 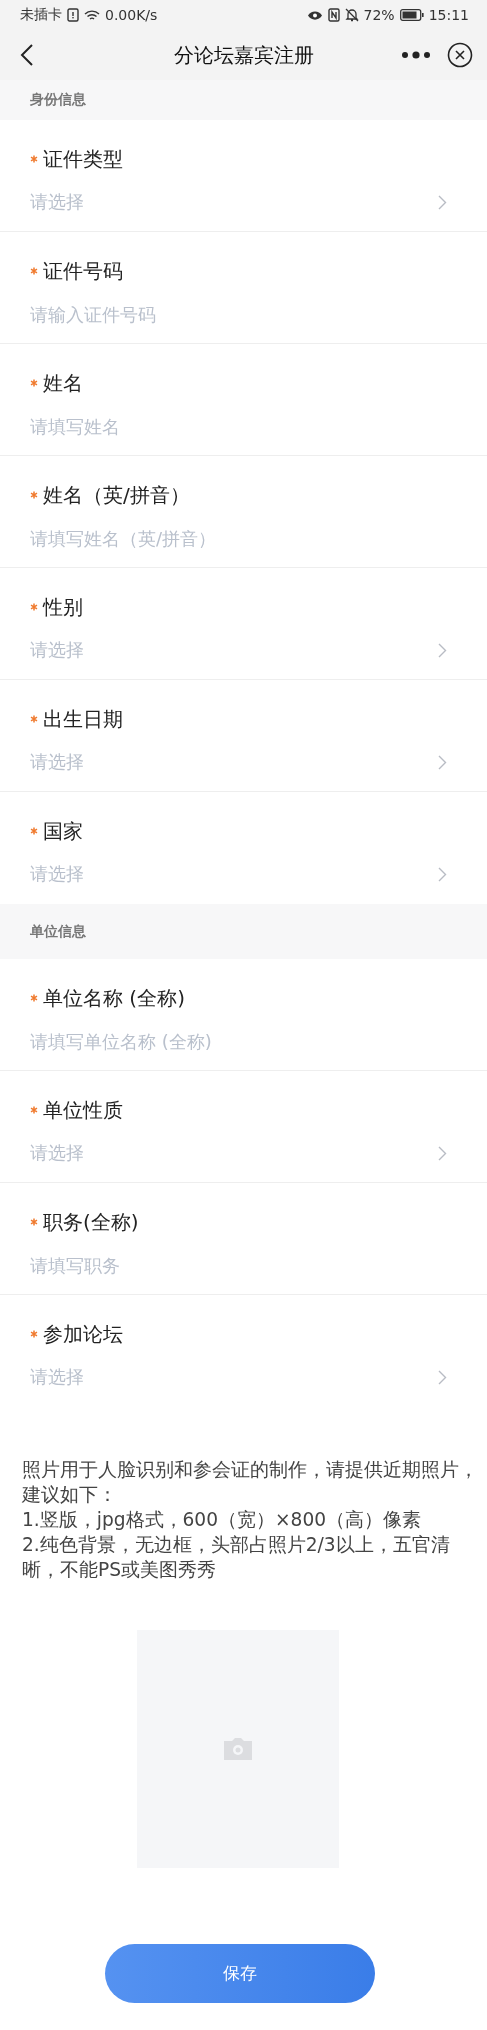 I want to click on field-label: 单位性质, so click(x=83, y=1110).